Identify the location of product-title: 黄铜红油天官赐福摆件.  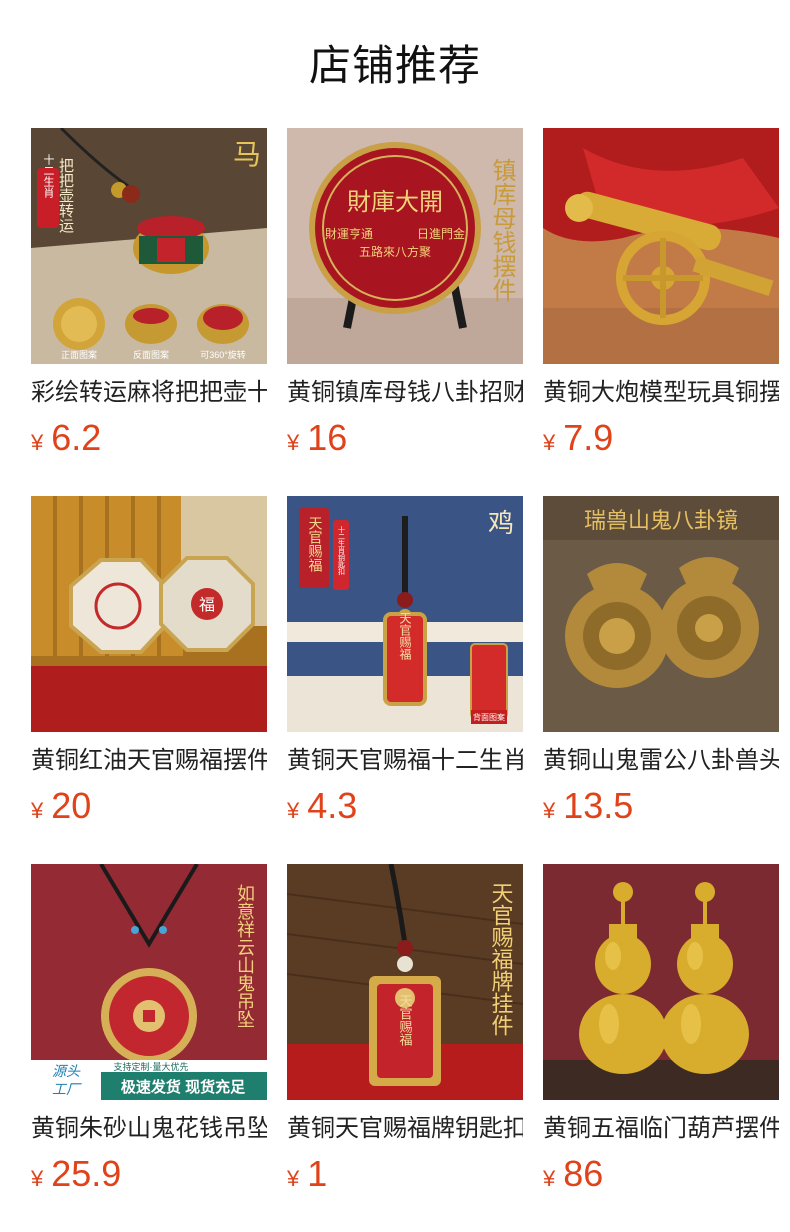
(149, 761).